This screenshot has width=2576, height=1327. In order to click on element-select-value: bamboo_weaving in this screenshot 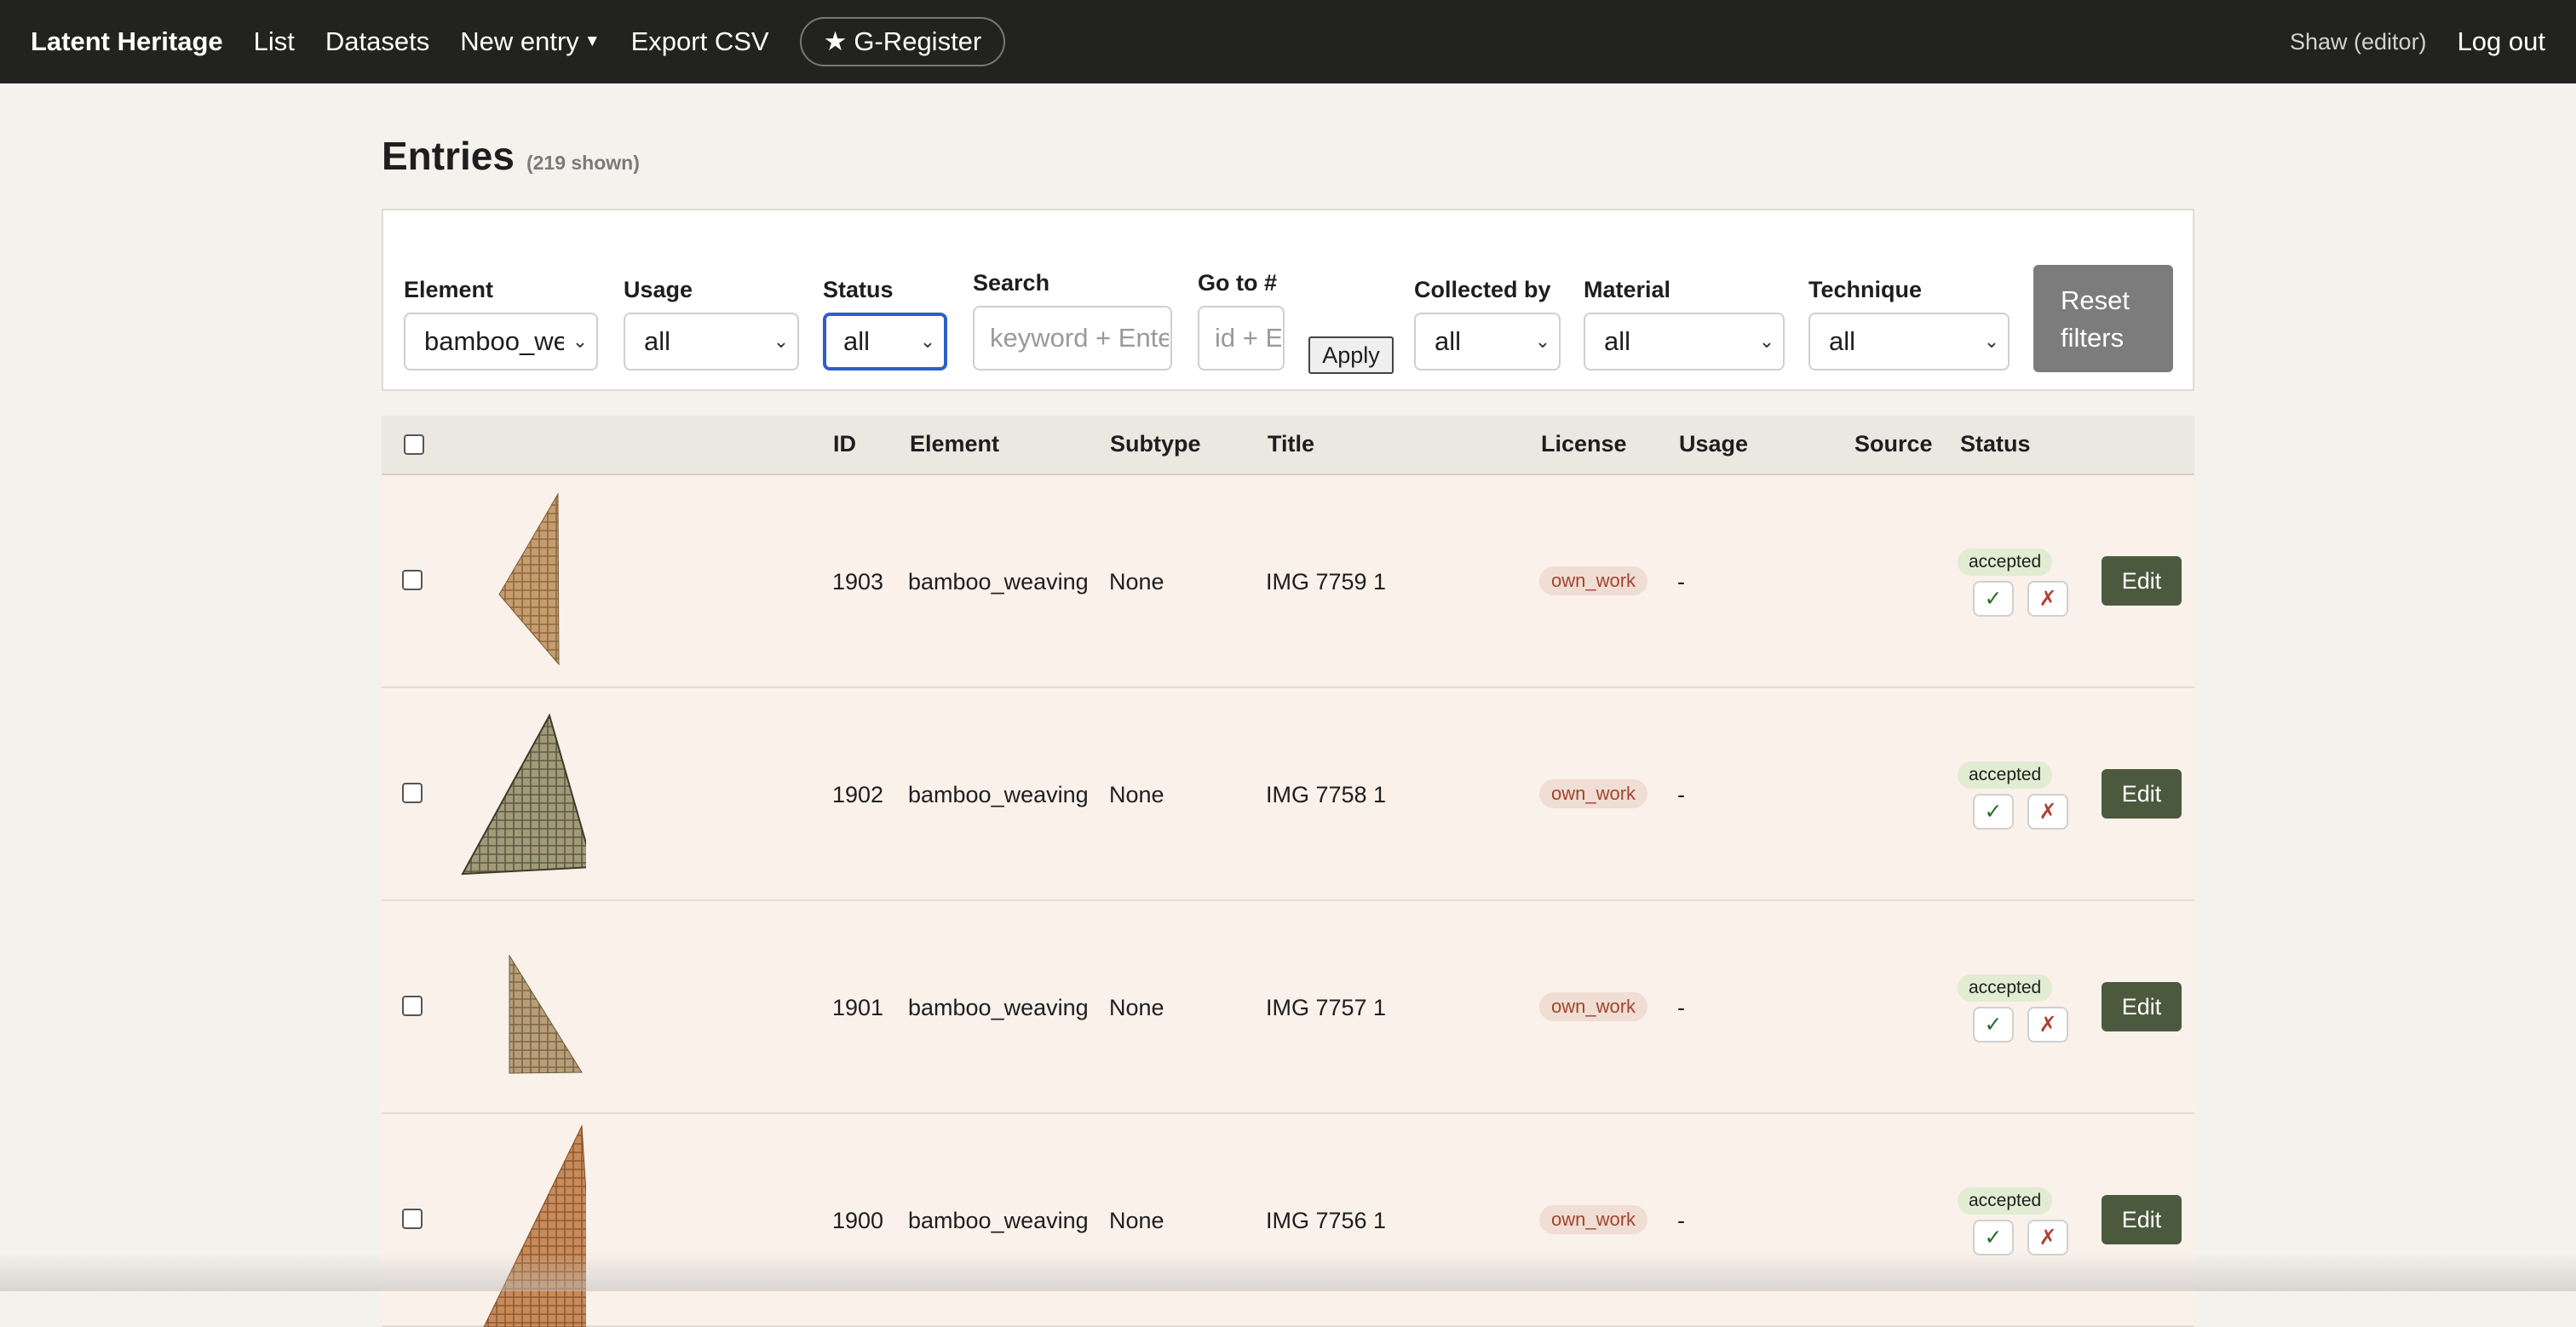, I will do `click(494, 341)`.